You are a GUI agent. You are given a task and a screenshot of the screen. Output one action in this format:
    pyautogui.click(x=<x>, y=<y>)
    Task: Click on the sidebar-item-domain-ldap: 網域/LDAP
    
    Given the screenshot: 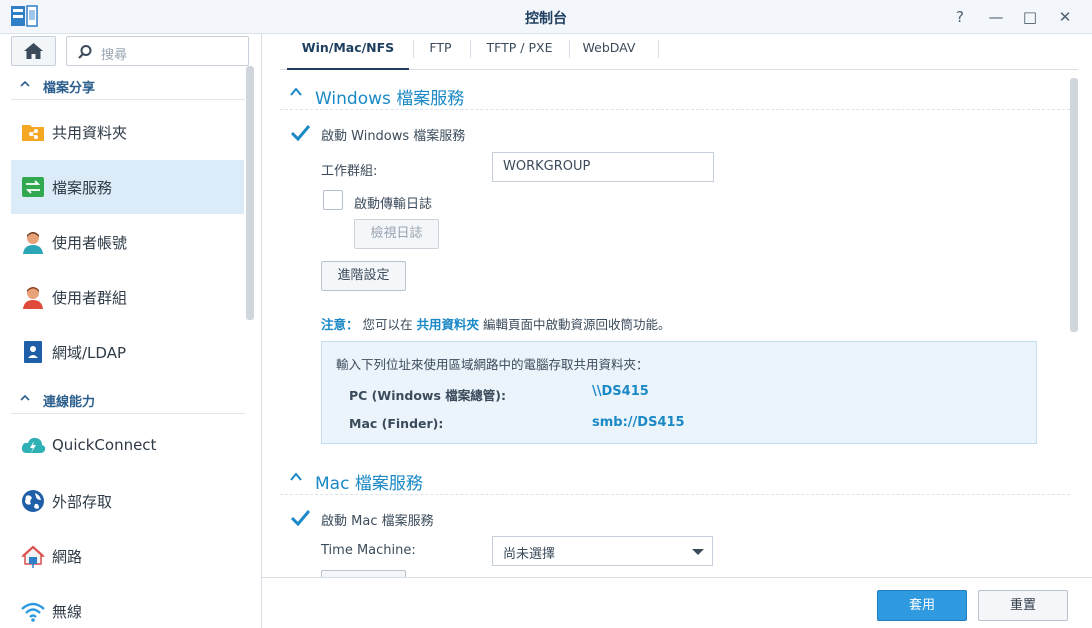 What is the action you would take?
    pyautogui.click(x=127, y=352)
    